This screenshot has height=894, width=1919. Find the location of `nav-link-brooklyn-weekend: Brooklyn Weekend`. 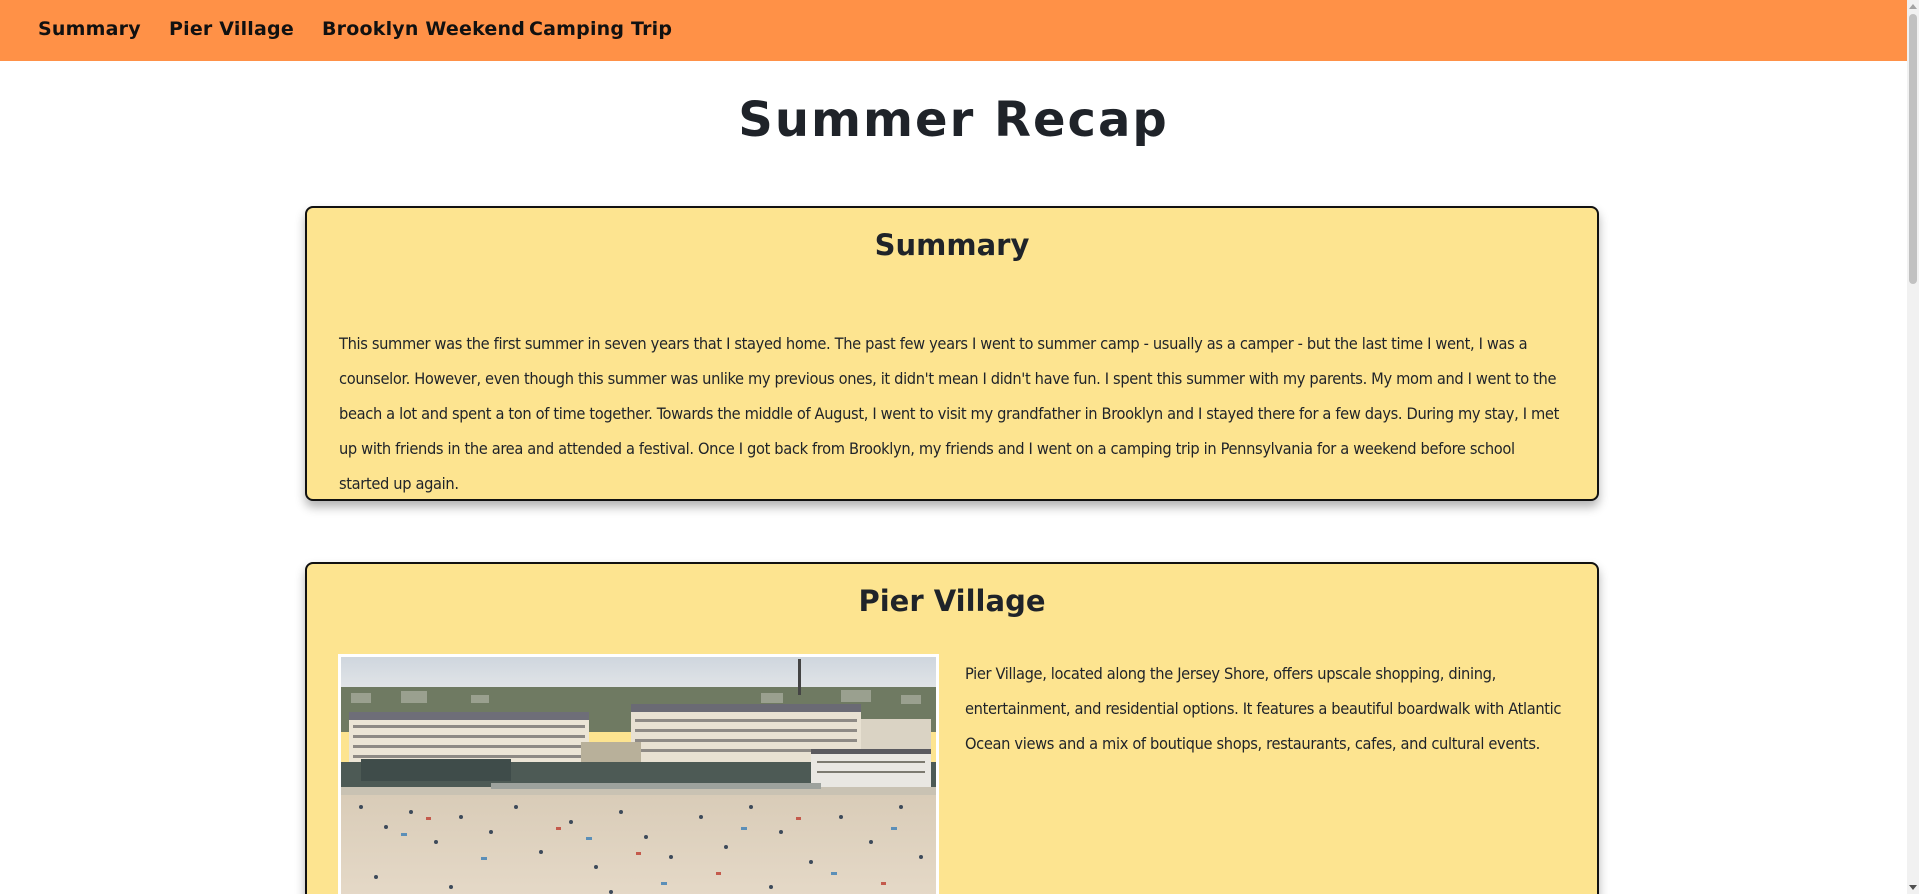

nav-link-brooklyn-weekend: Brooklyn Weekend is located at coordinates (423, 29).